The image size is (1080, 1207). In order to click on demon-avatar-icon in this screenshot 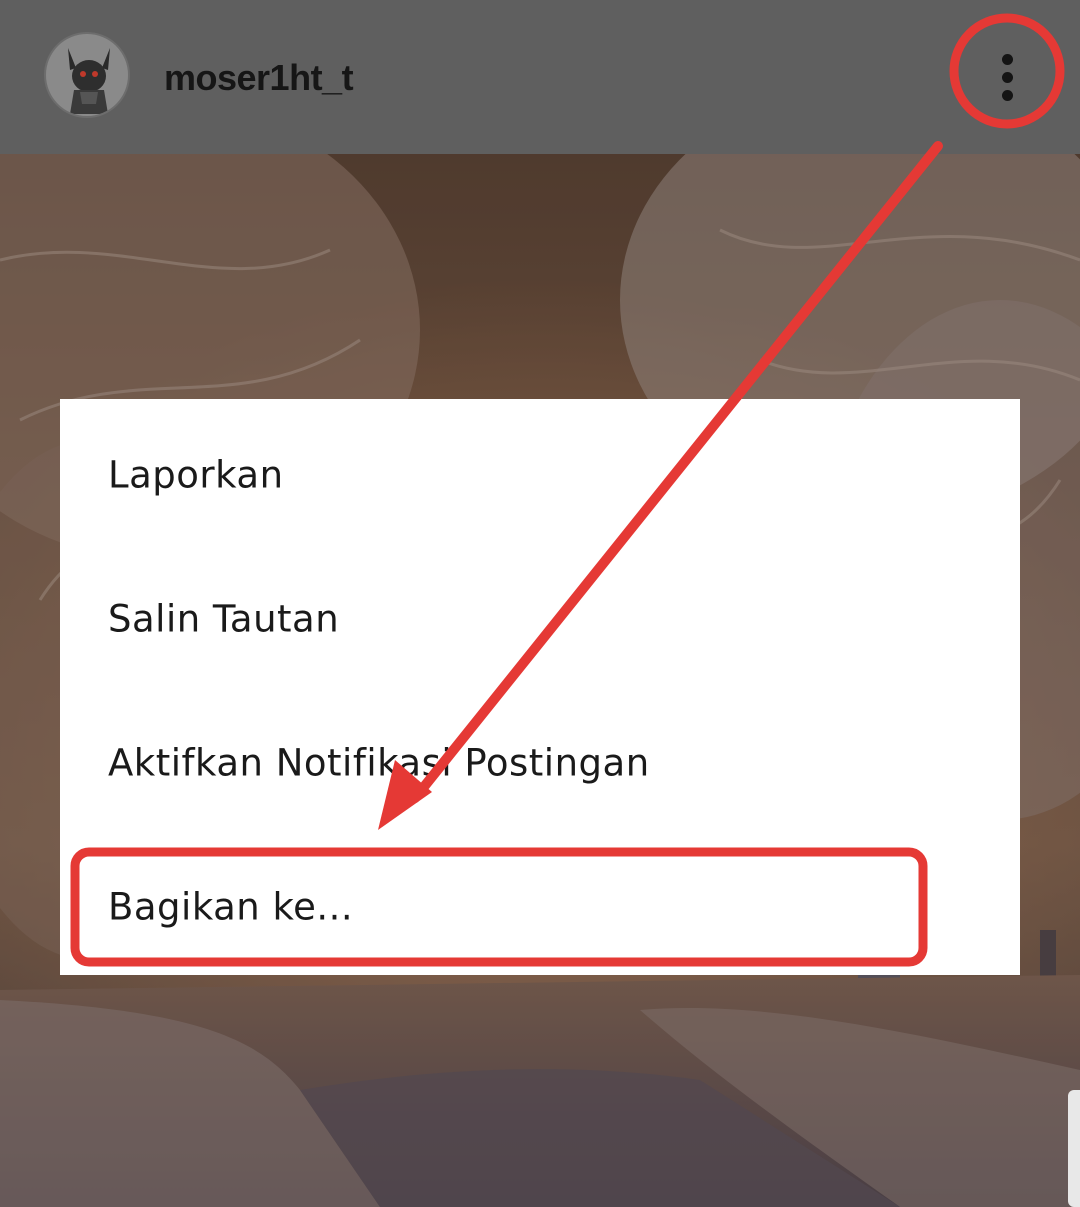, I will do `click(87, 75)`.